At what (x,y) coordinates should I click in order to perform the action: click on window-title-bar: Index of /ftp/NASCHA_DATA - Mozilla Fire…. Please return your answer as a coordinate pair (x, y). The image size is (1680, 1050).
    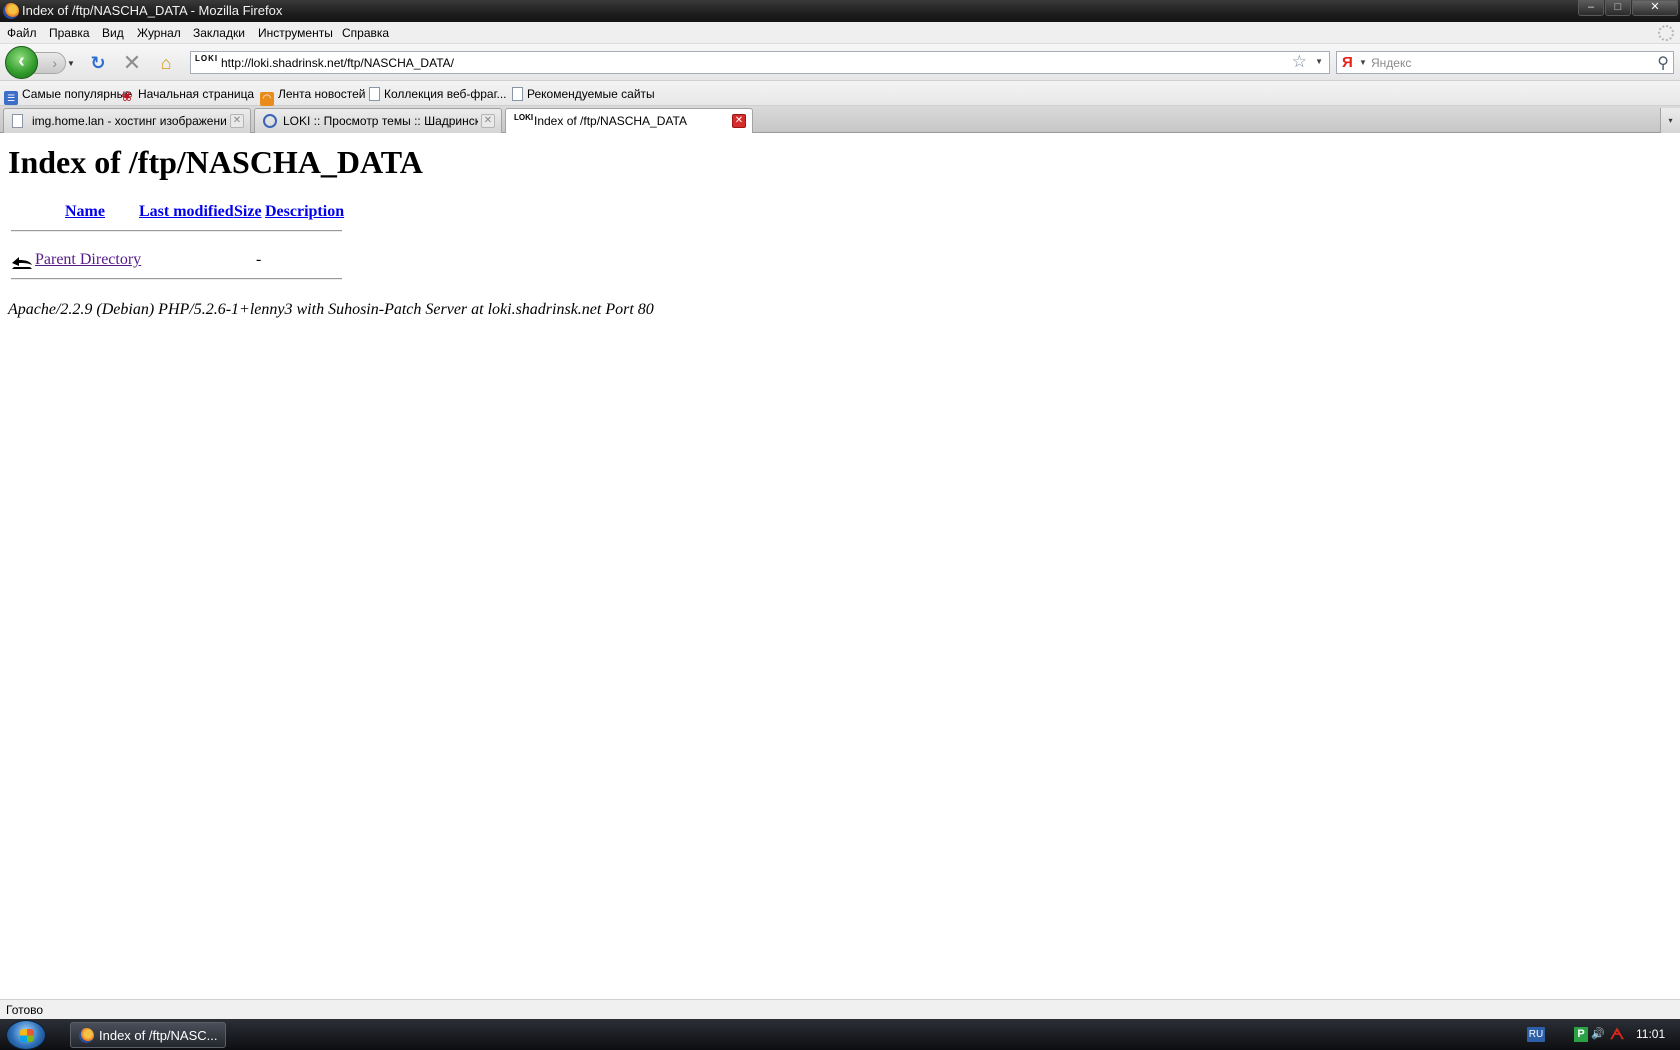
    Looking at the image, I should click on (840, 11).